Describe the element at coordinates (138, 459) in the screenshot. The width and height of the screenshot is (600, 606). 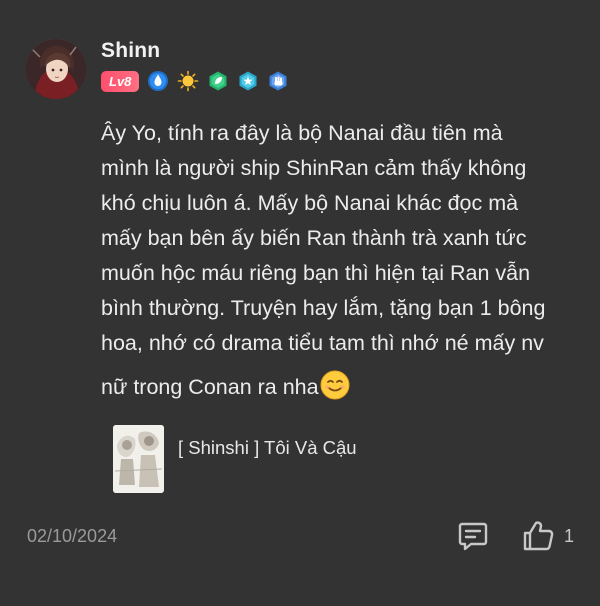
I see `story-cover-image` at that location.